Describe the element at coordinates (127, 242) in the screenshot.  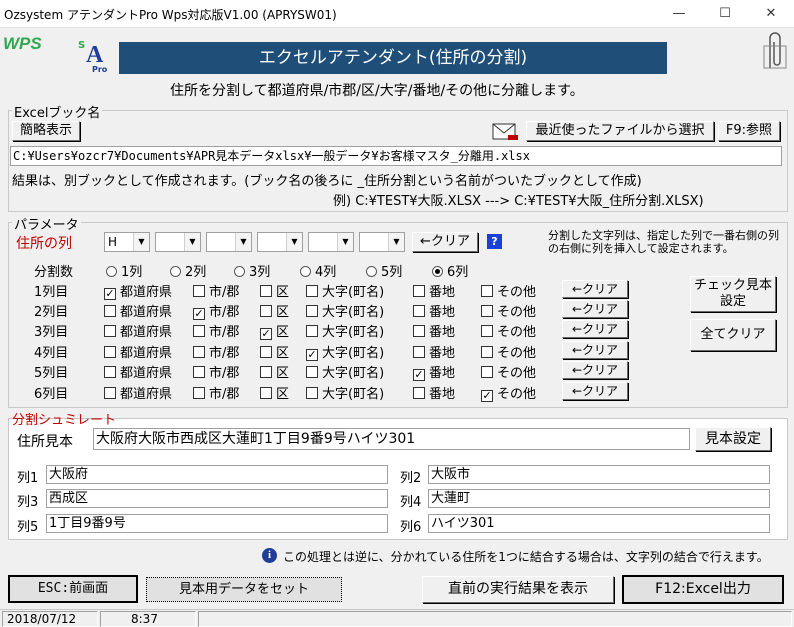
I see `address-column-combo-1: H ▼` at that location.